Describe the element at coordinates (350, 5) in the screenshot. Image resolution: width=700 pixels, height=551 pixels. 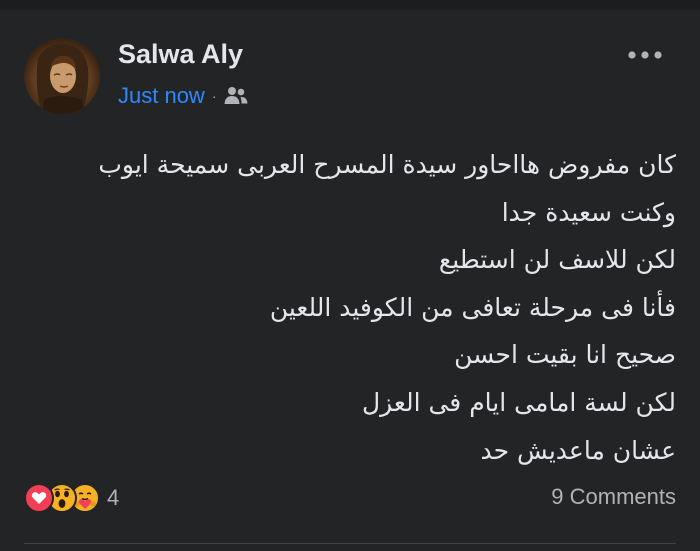
I see `top-divider` at that location.